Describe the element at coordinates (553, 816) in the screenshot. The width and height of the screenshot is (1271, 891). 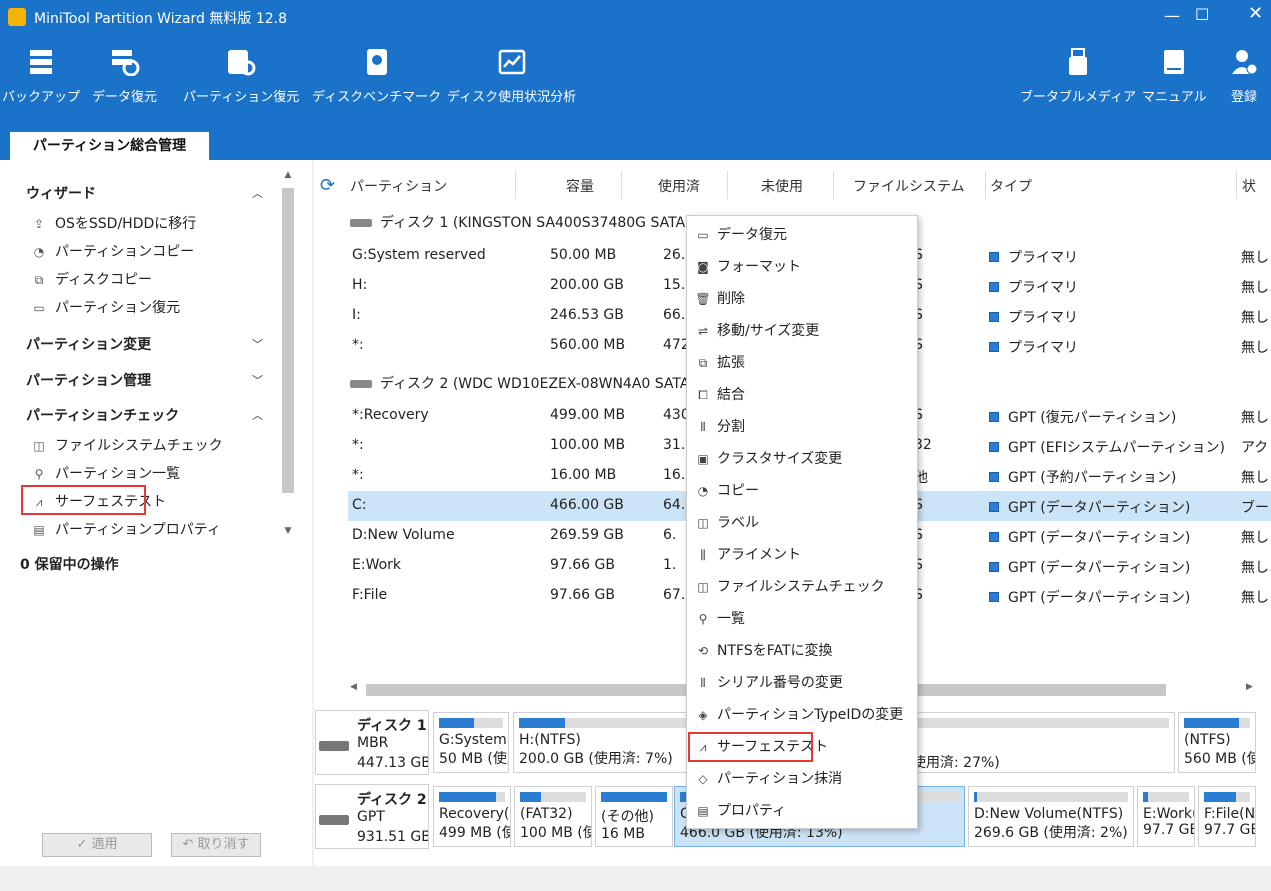
I see `partition-block: (FAT32) 100 MB (使` at that location.